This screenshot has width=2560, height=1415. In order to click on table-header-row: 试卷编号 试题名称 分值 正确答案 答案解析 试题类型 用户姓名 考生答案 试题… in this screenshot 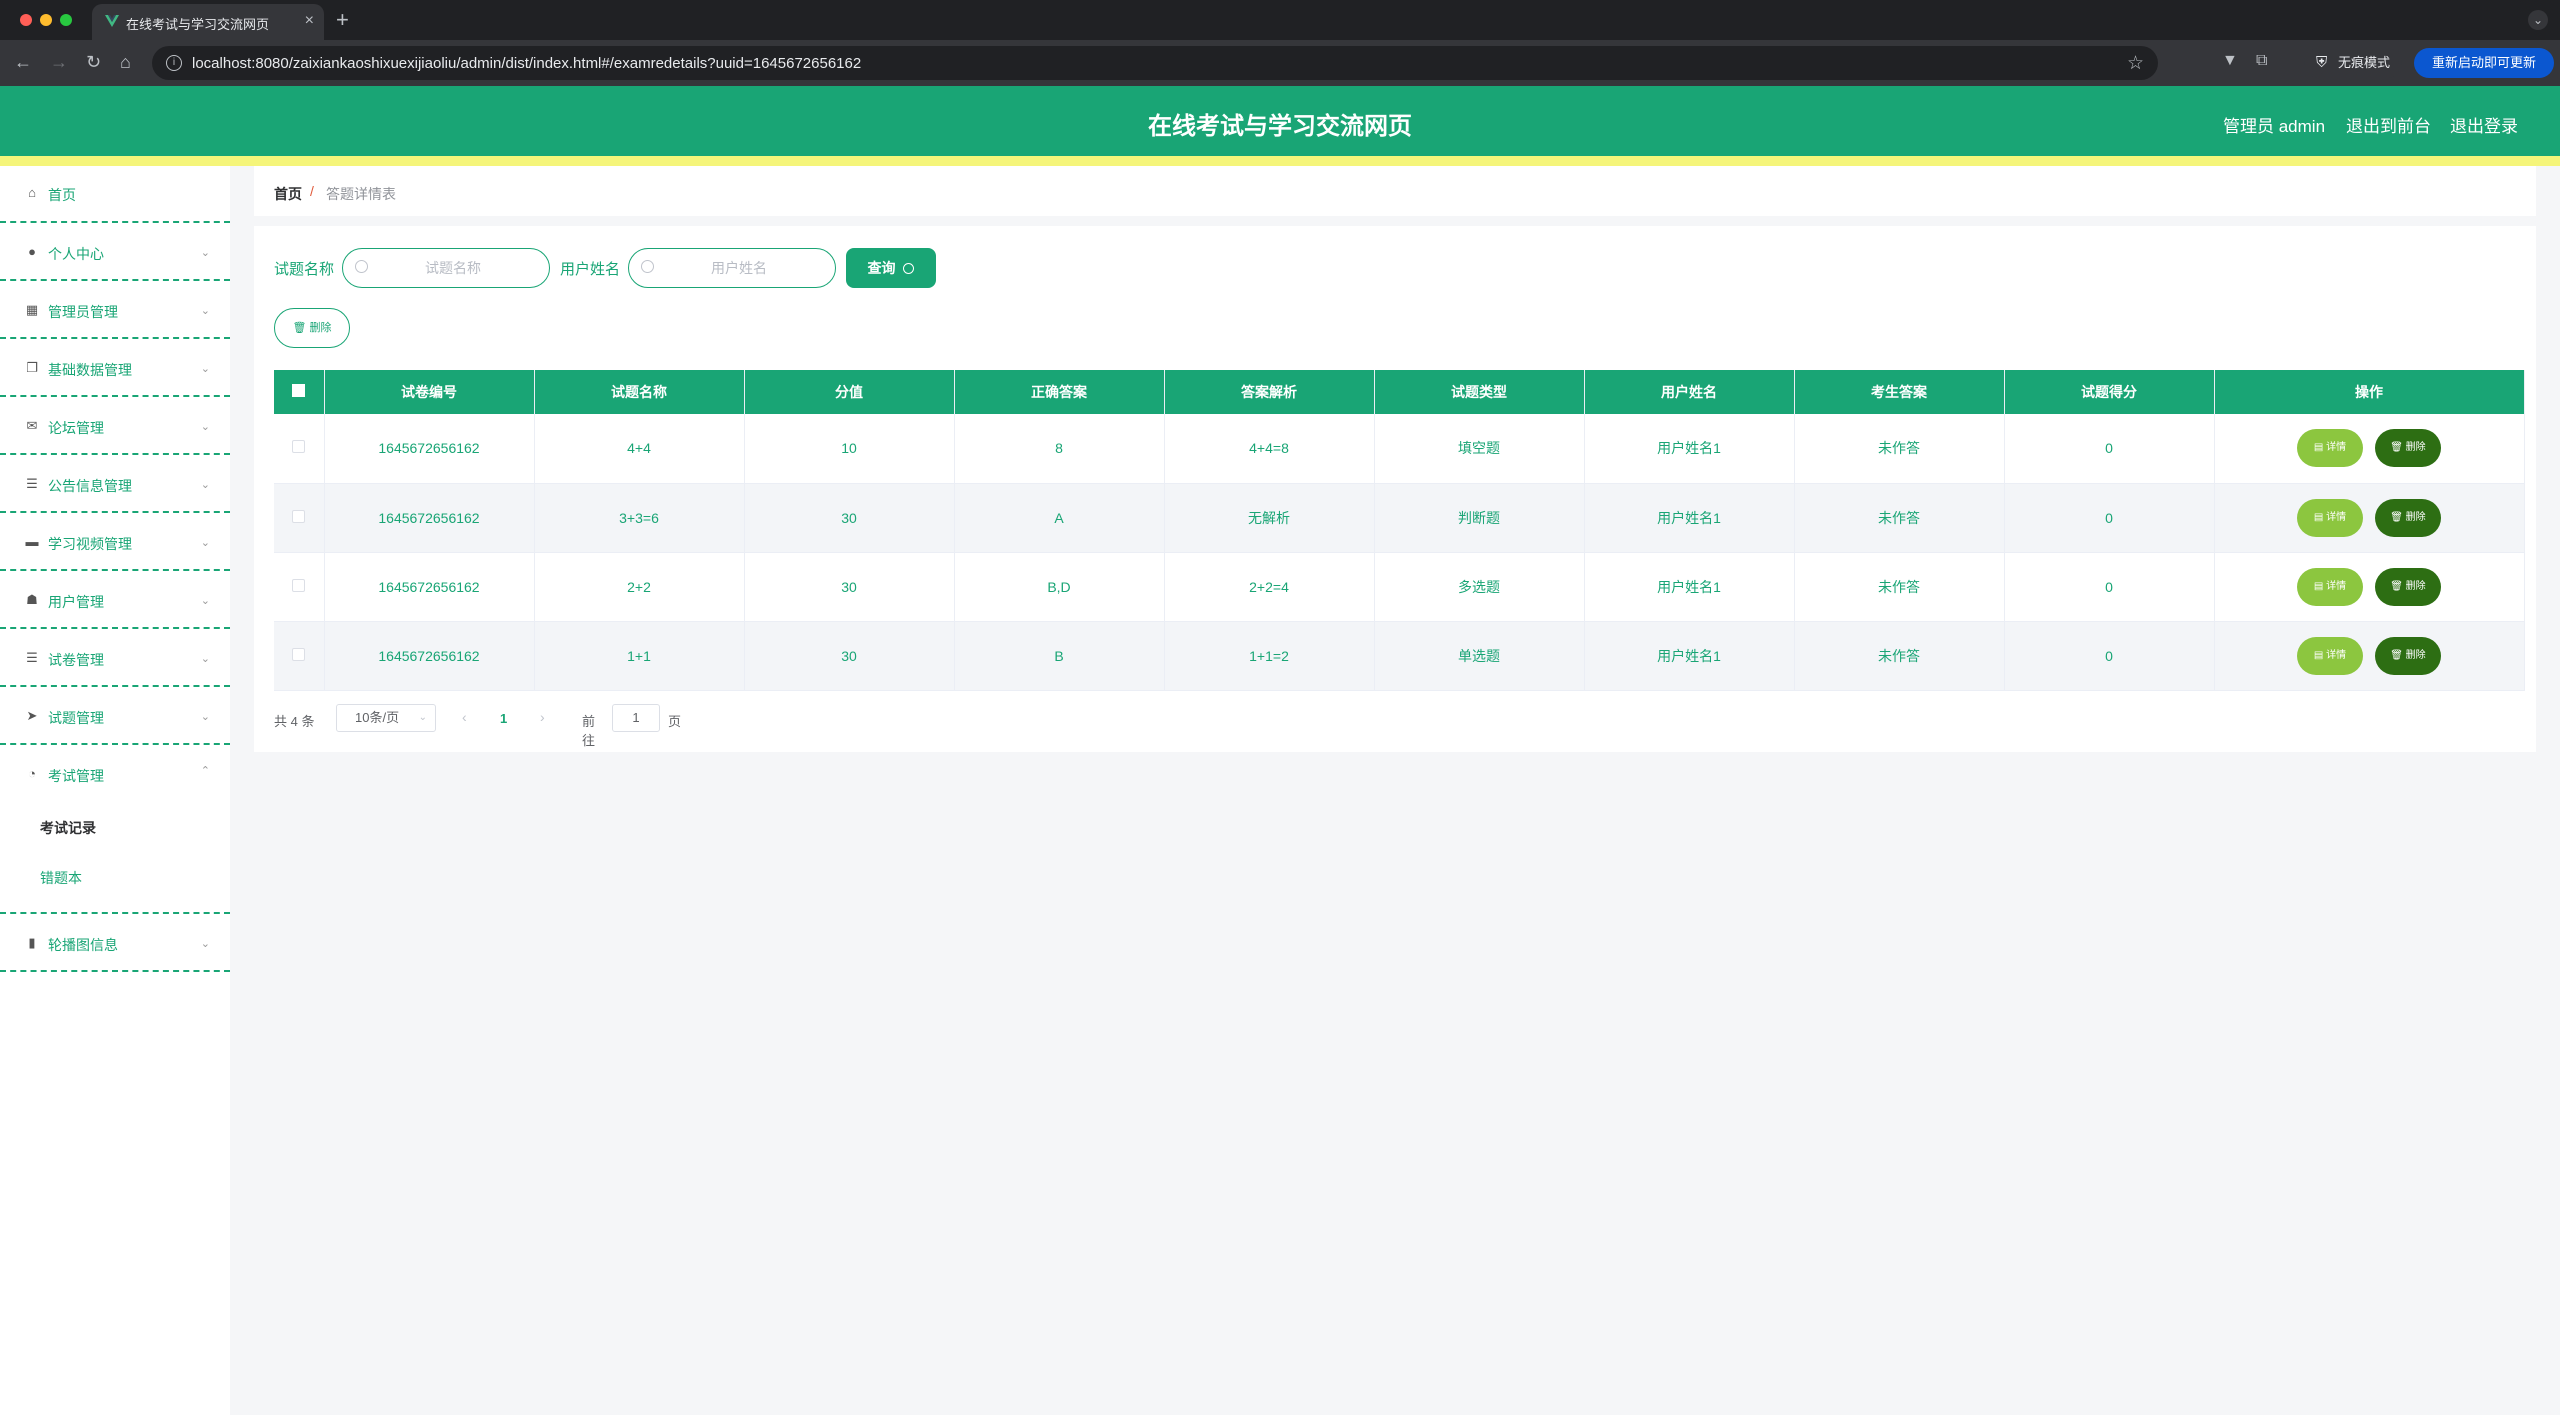, I will do `click(1399, 392)`.